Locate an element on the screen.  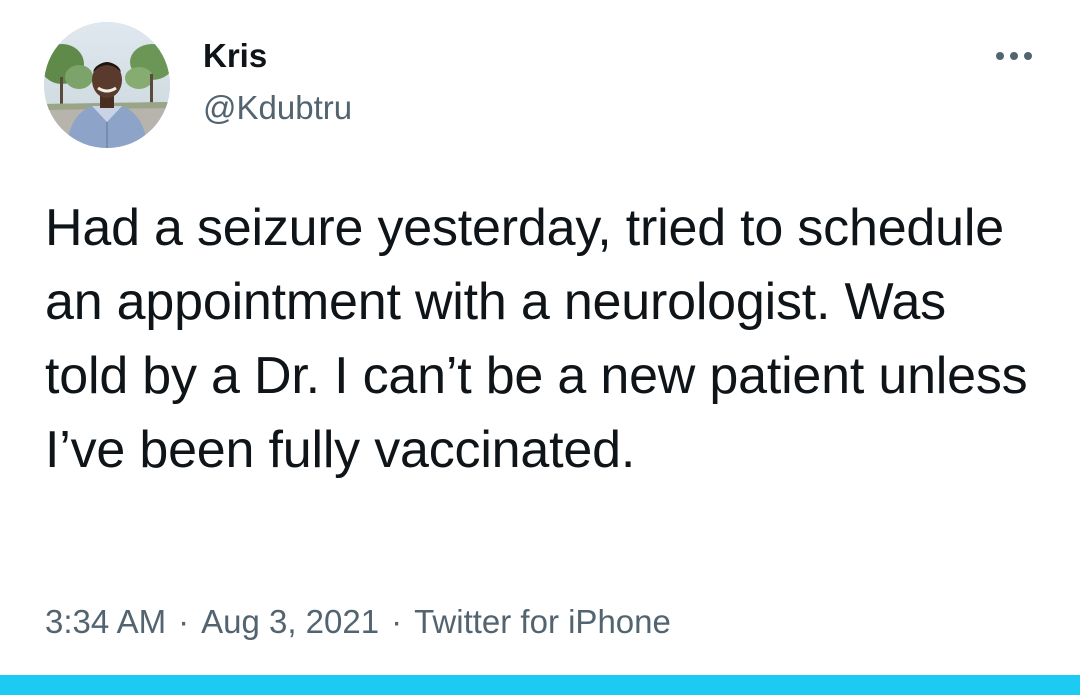
profile-photo is located at coordinates (107, 85).